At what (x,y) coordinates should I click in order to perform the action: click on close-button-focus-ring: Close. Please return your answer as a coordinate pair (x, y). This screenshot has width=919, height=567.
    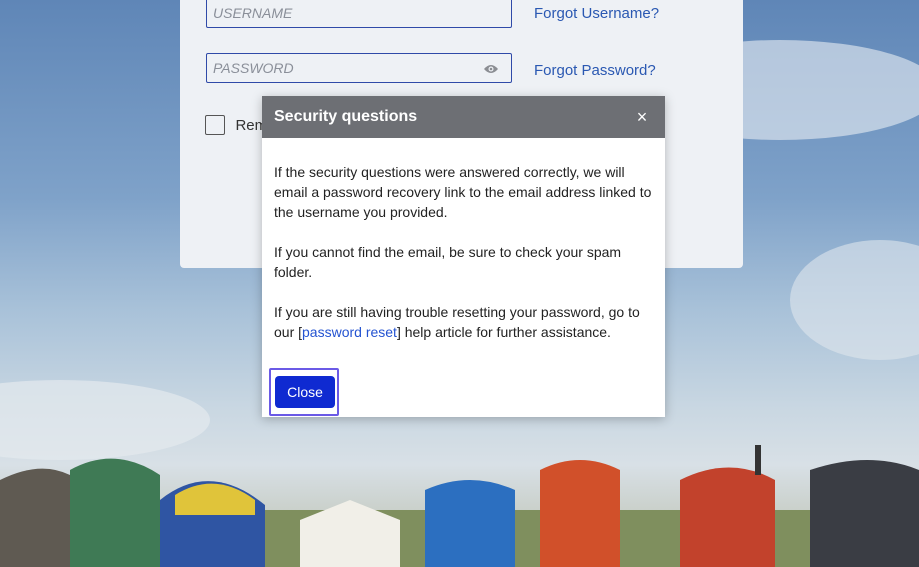
    Looking at the image, I should click on (304, 392).